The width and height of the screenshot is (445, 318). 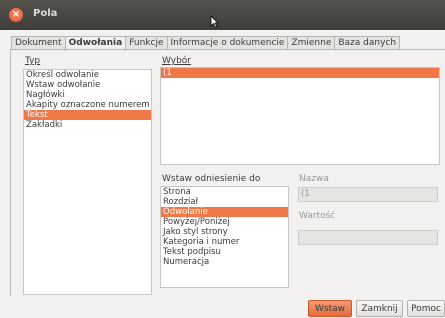 I want to click on type_section-item: Określ odwołanie, so click(x=87, y=75).